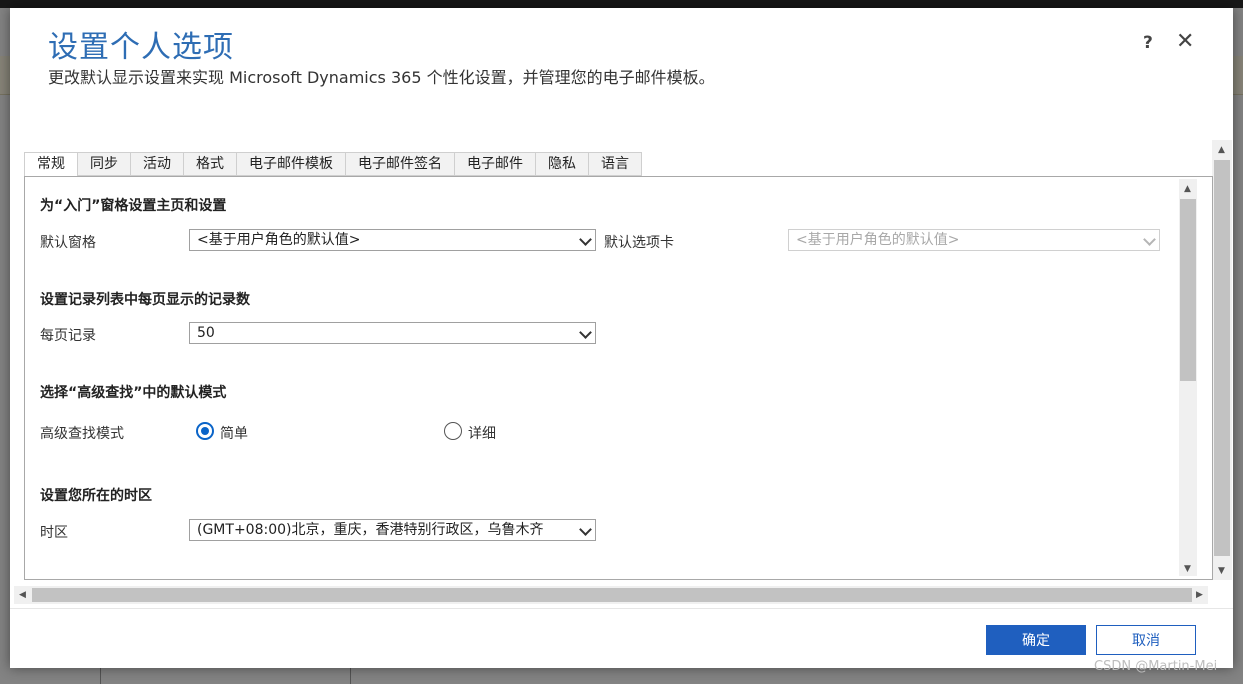 The height and width of the screenshot is (684, 1243). Describe the element at coordinates (54, 533) in the screenshot. I see `time-zone-label: 时区` at that location.